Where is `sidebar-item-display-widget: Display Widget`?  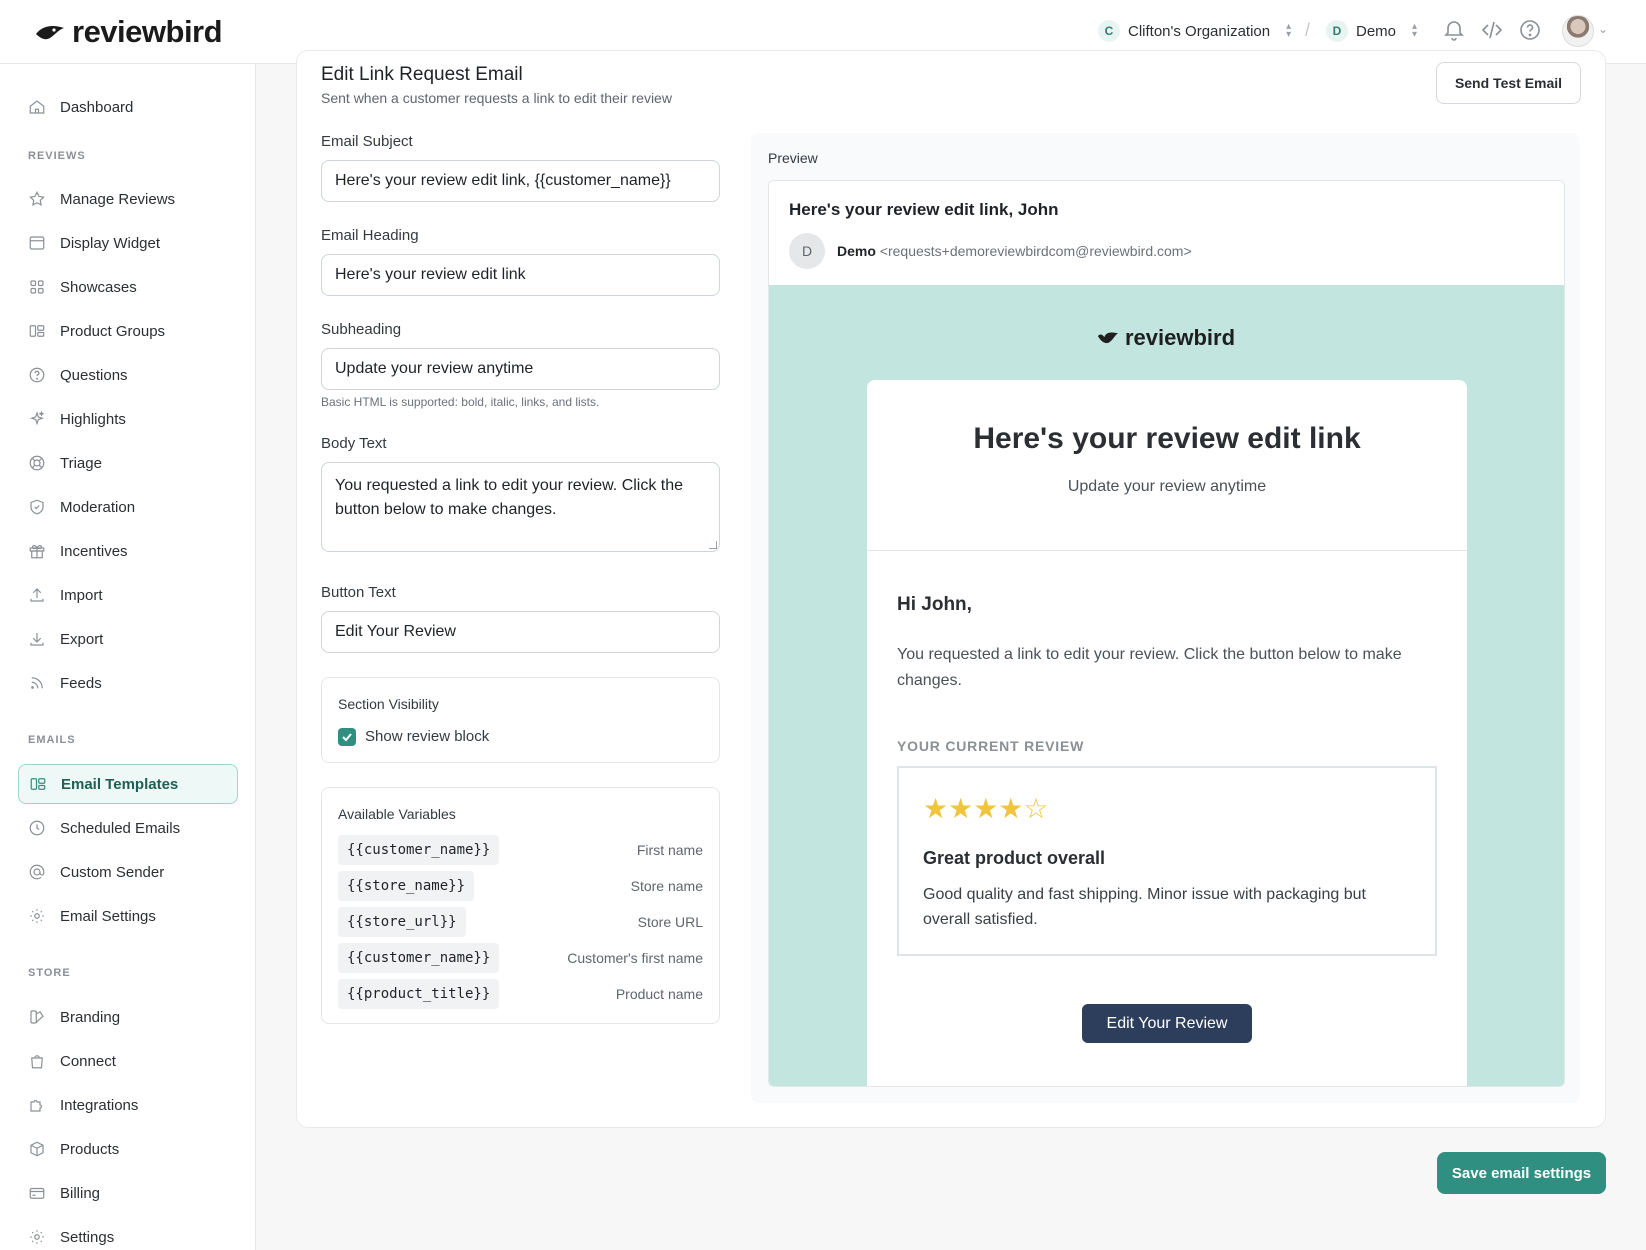
sidebar-item-display-widget: Display Widget is located at coordinates (128, 243).